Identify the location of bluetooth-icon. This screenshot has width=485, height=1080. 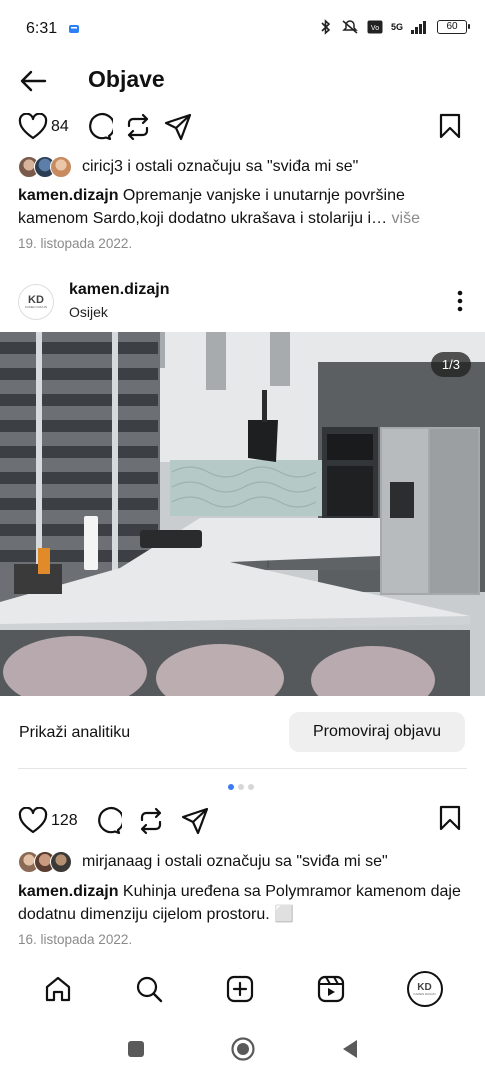
(326, 27).